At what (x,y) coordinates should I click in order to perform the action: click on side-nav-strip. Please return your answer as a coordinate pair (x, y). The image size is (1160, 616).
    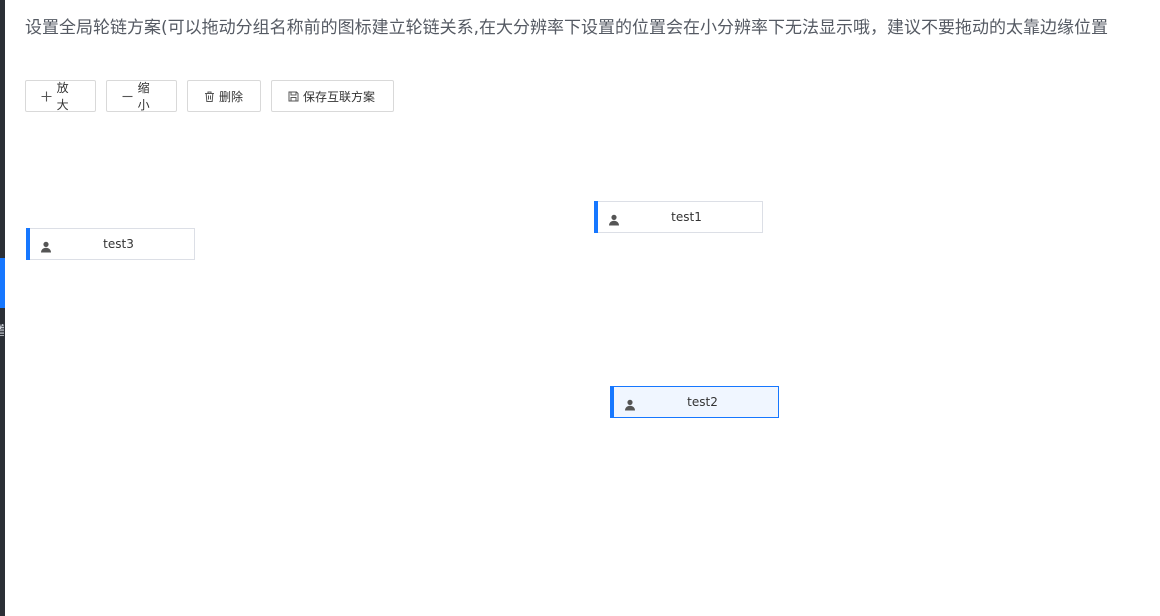
    Looking at the image, I should click on (2, 308).